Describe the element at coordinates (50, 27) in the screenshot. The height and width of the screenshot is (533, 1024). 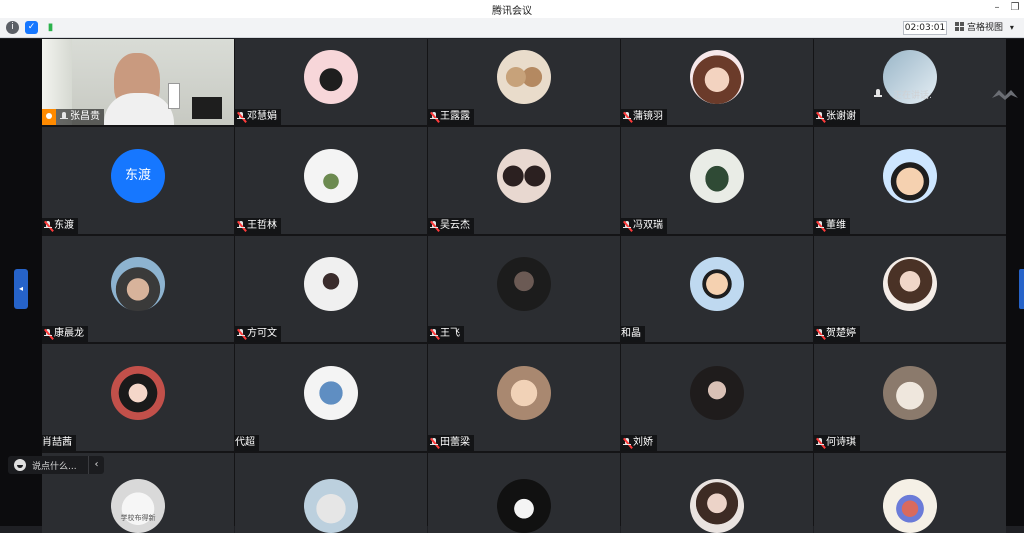
I see `signal-icon: ▮` at that location.